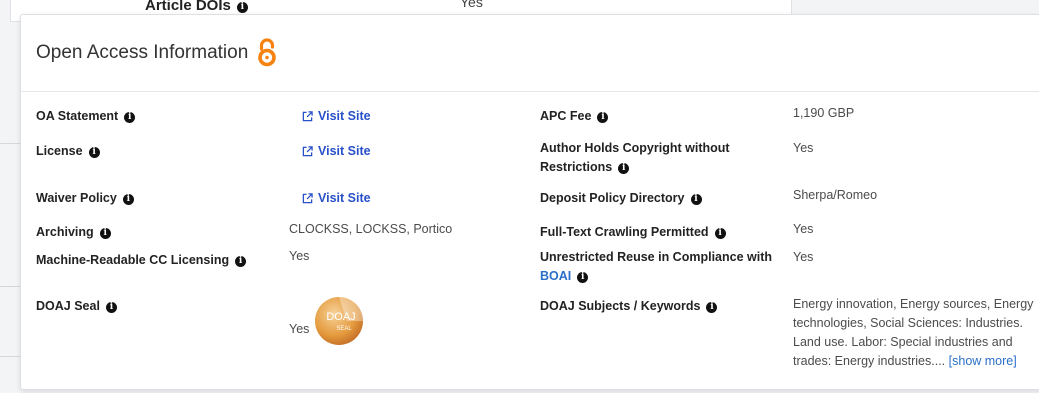 This screenshot has height=393, width=1039. I want to click on article-dois-value: Yes, so click(471, 5).